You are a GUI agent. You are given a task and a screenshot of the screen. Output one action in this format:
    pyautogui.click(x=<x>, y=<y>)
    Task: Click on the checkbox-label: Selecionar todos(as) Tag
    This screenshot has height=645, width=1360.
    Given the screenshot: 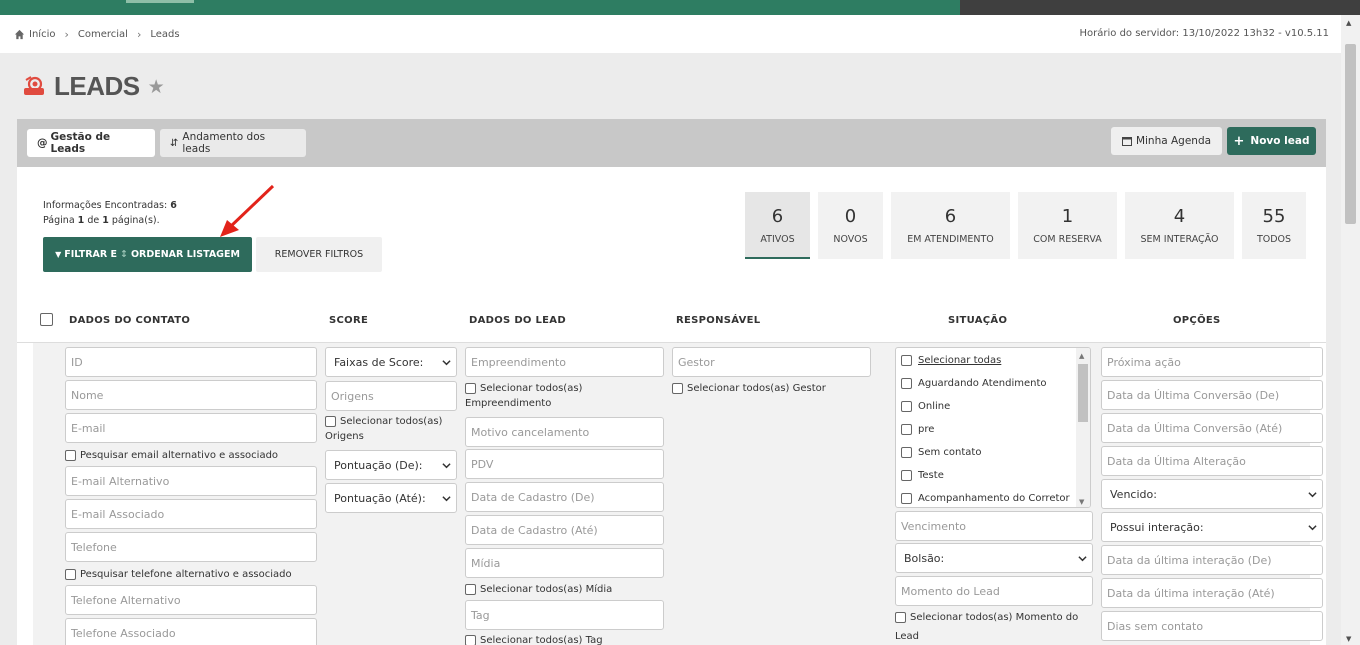 What is the action you would take?
    pyautogui.click(x=541, y=640)
    